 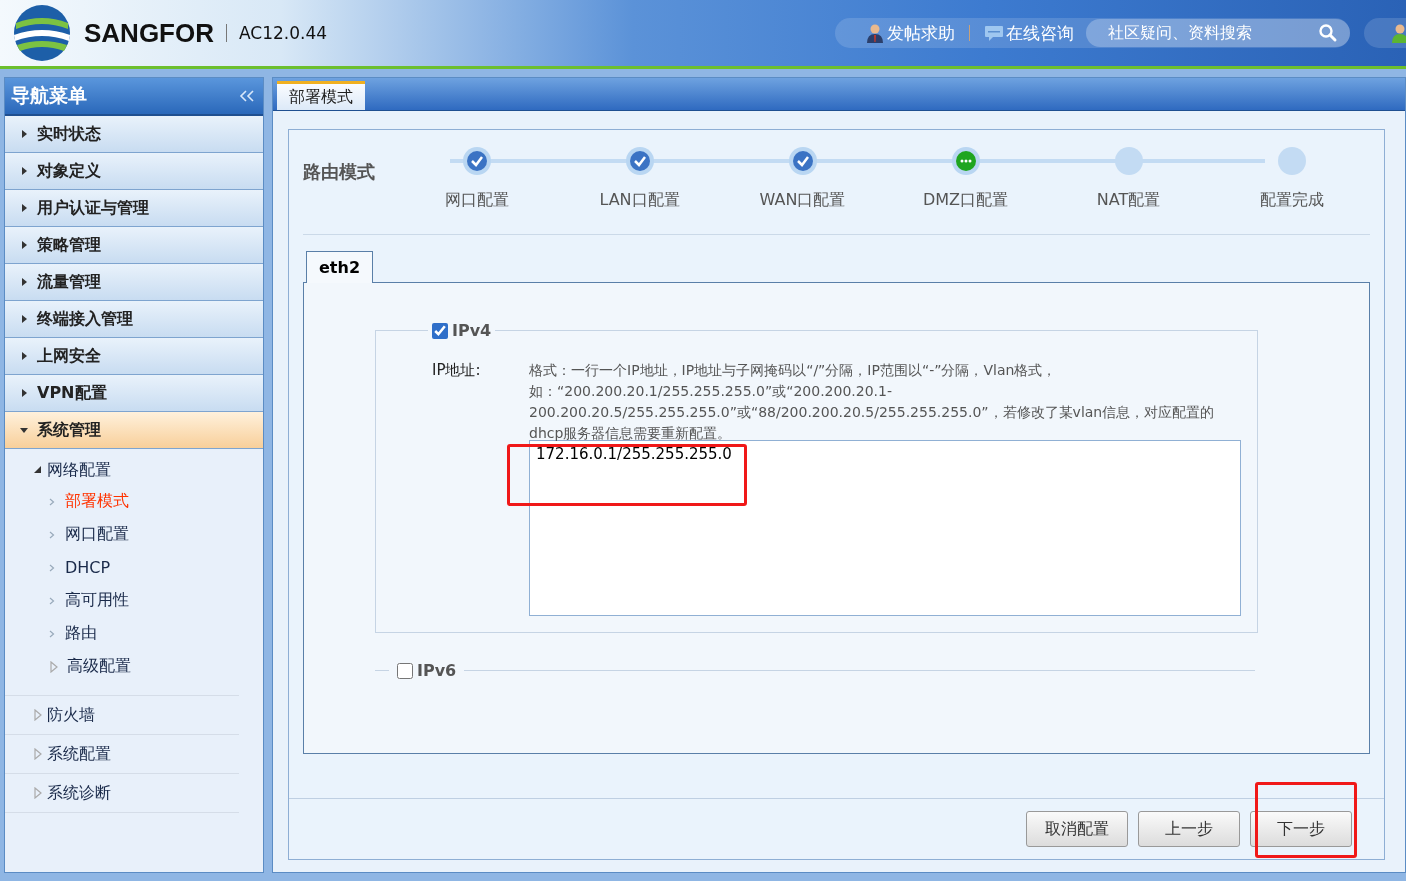 I want to click on collapse-icon, so click(x=247, y=96).